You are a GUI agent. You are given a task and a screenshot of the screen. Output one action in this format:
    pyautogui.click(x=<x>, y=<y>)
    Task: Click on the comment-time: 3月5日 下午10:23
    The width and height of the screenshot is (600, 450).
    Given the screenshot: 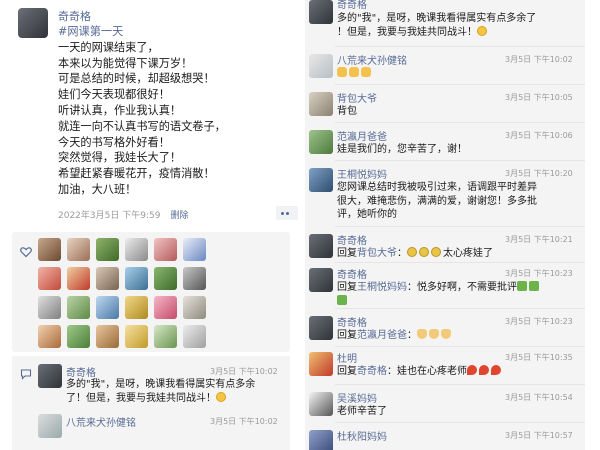 What is the action you would take?
    pyautogui.click(x=539, y=321)
    